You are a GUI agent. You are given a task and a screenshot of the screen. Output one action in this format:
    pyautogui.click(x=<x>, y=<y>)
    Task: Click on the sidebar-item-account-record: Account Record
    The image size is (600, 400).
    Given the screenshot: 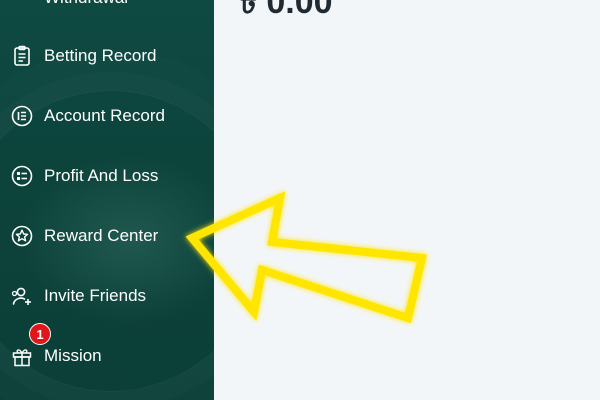 What is the action you would take?
    pyautogui.click(x=107, y=116)
    